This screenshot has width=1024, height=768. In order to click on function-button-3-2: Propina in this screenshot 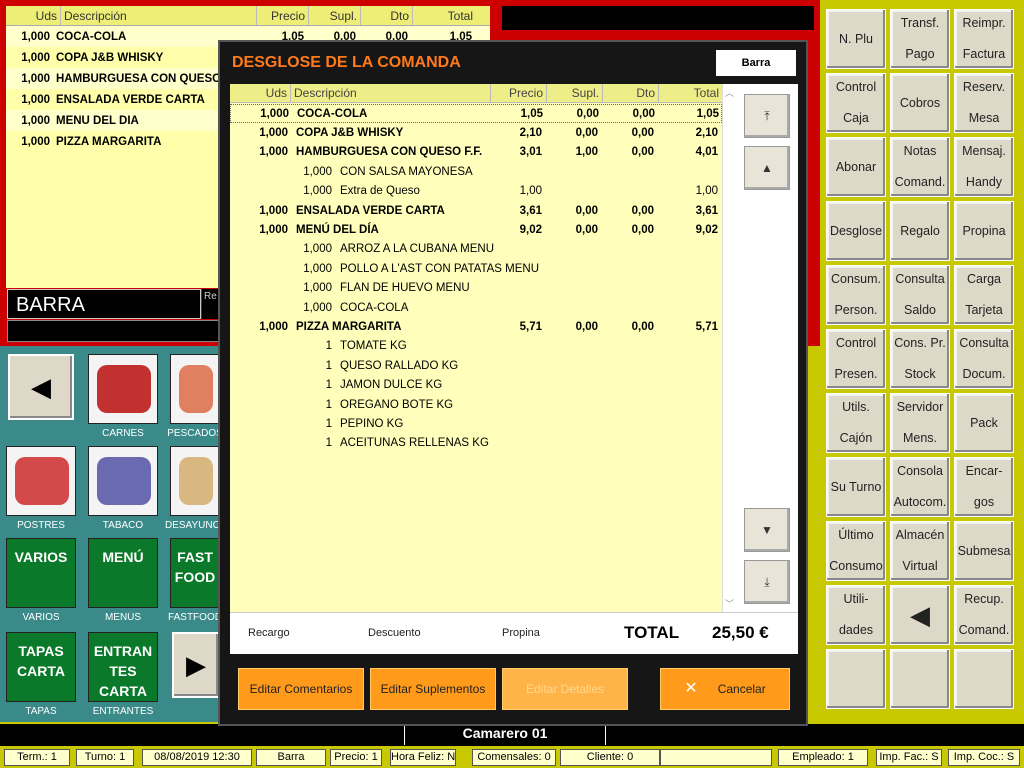, I will do `click(984, 231)`.